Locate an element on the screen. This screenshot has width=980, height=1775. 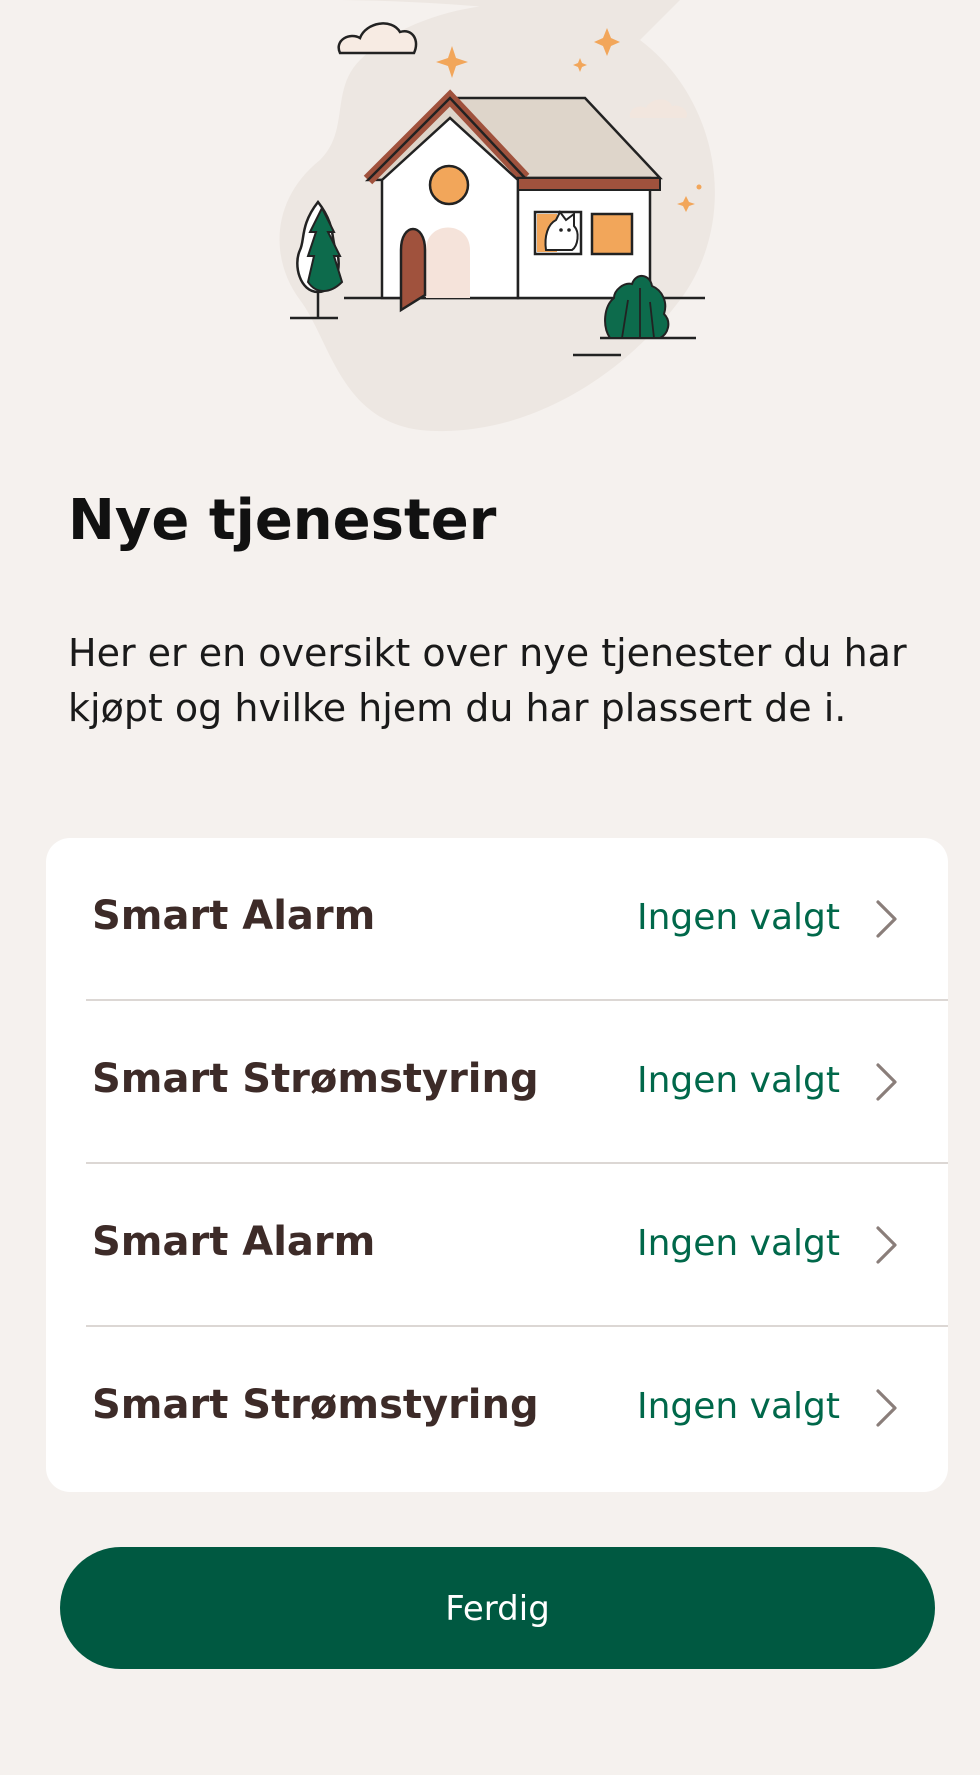
done-button: Ferdig is located at coordinates (497, 1608).